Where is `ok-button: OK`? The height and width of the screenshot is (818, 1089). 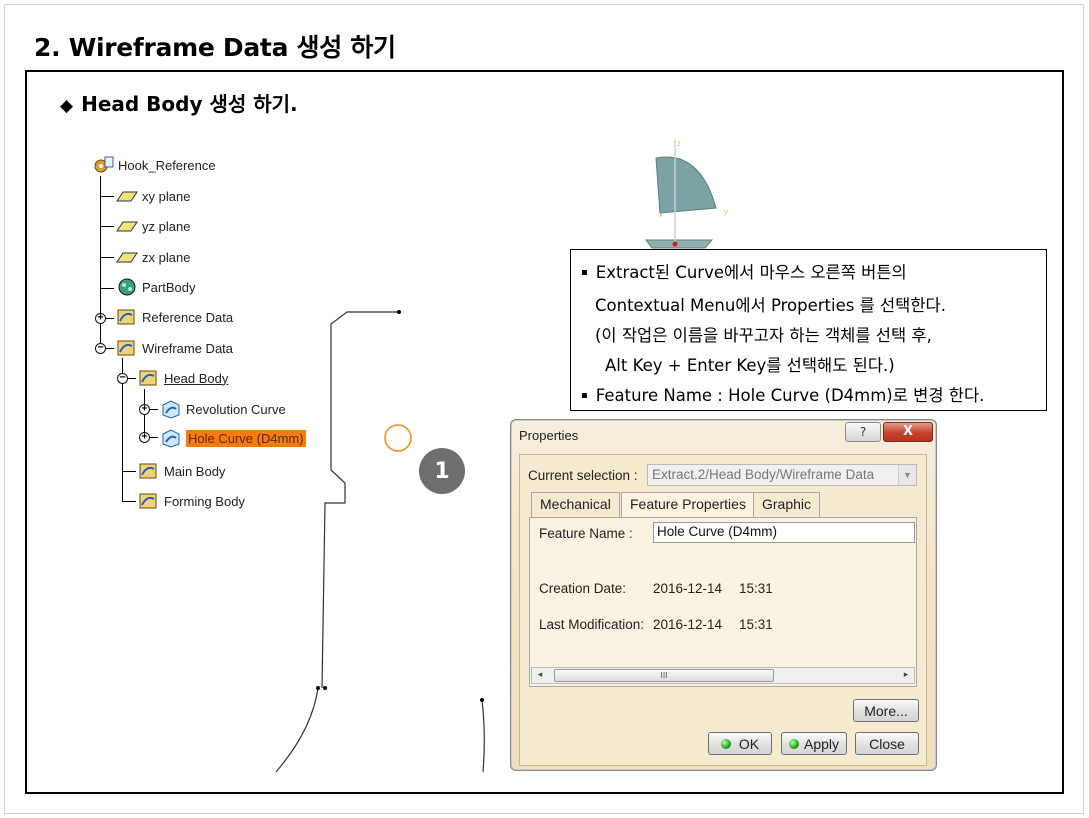 ok-button: OK is located at coordinates (740, 743).